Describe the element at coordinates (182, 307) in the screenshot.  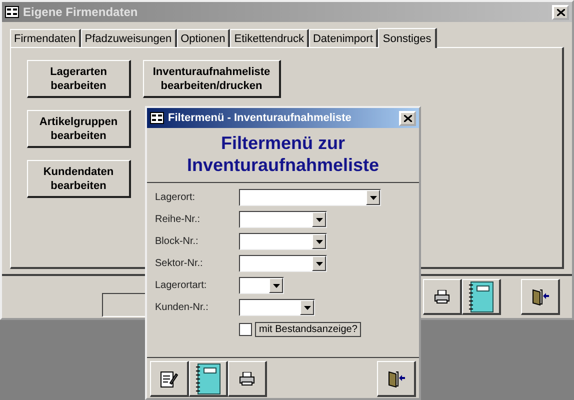
I see `field-label: Kunden-Nr.:` at that location.